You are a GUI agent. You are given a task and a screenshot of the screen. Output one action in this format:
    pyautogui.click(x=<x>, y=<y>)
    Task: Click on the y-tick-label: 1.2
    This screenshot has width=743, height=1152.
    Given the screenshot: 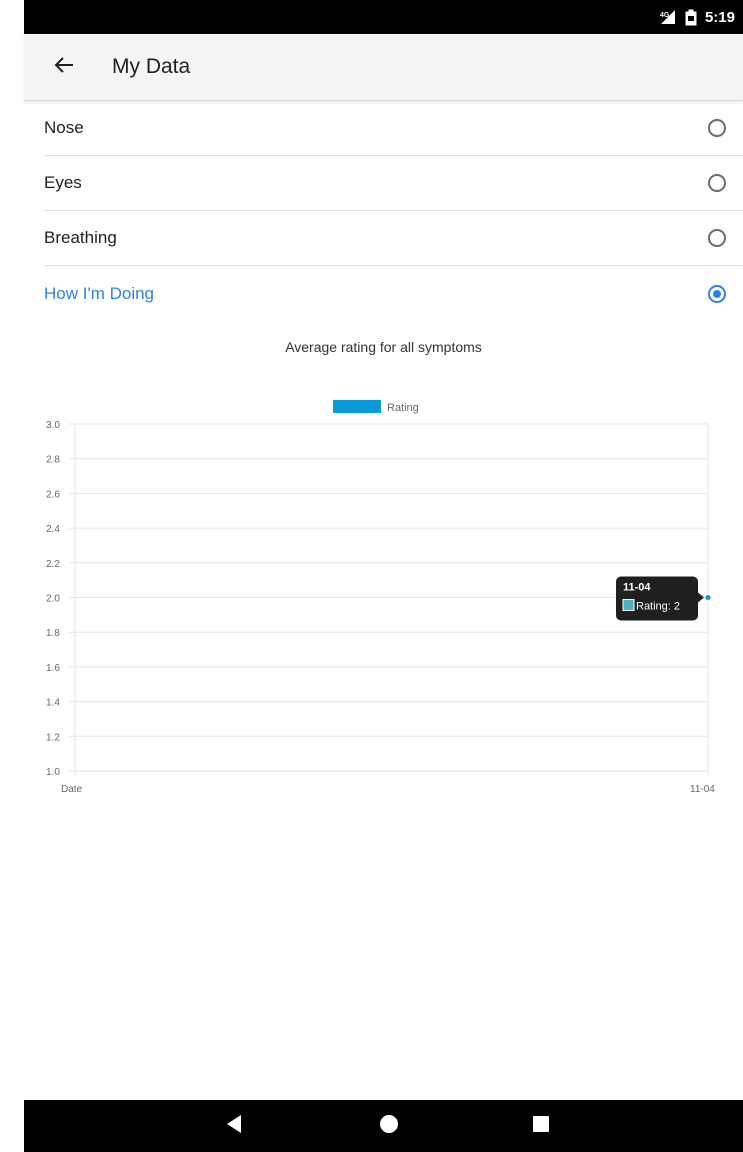 What is the action you would take?
    pyautogui.click(x=53, y=737)
    